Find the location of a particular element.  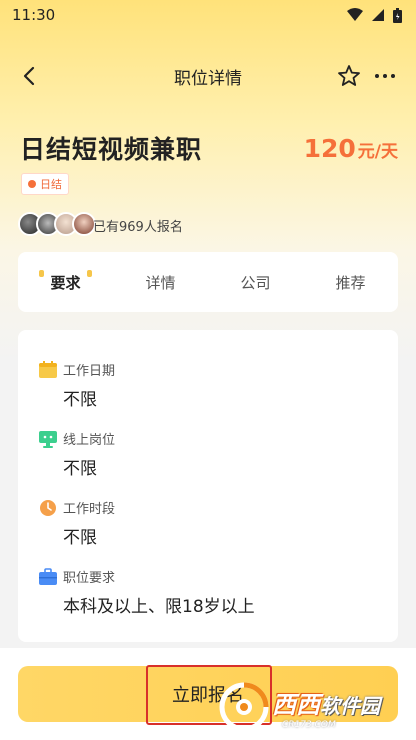

requirement-label: 线上岗位 is located at coordinates (89, 440).